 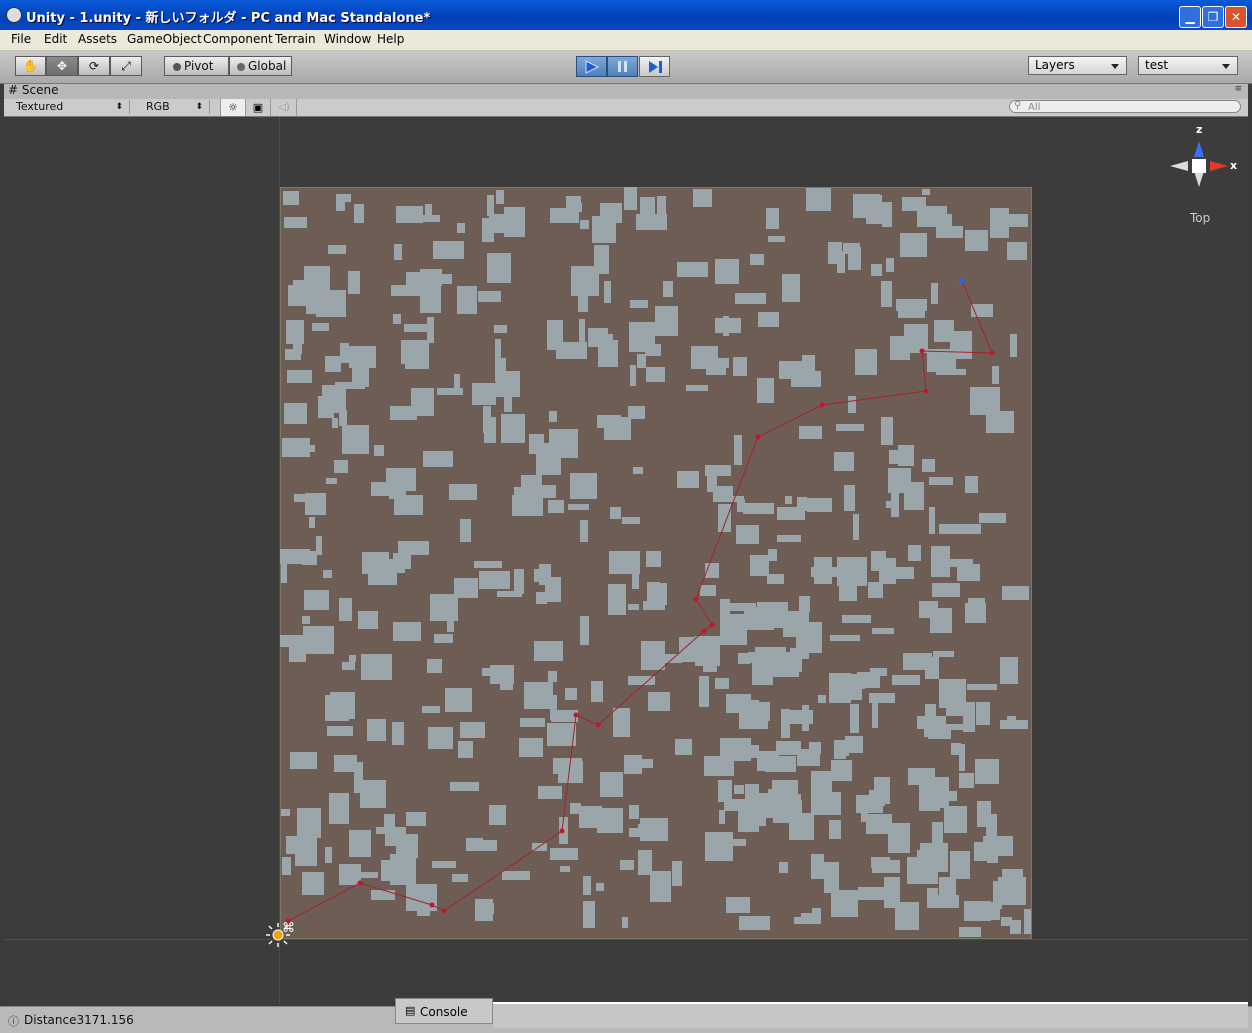 I want to click on tab-scene: # Scene, so click(x=33, y=90).